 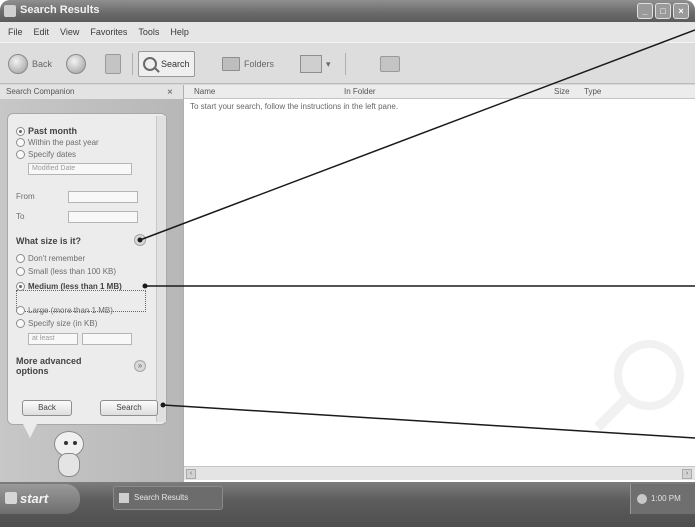 What do you see at coordinates (66, 271) in the screenshot?
I see `size-option-small: Small (less than 100 KB)` at bounding box center [66, 271].